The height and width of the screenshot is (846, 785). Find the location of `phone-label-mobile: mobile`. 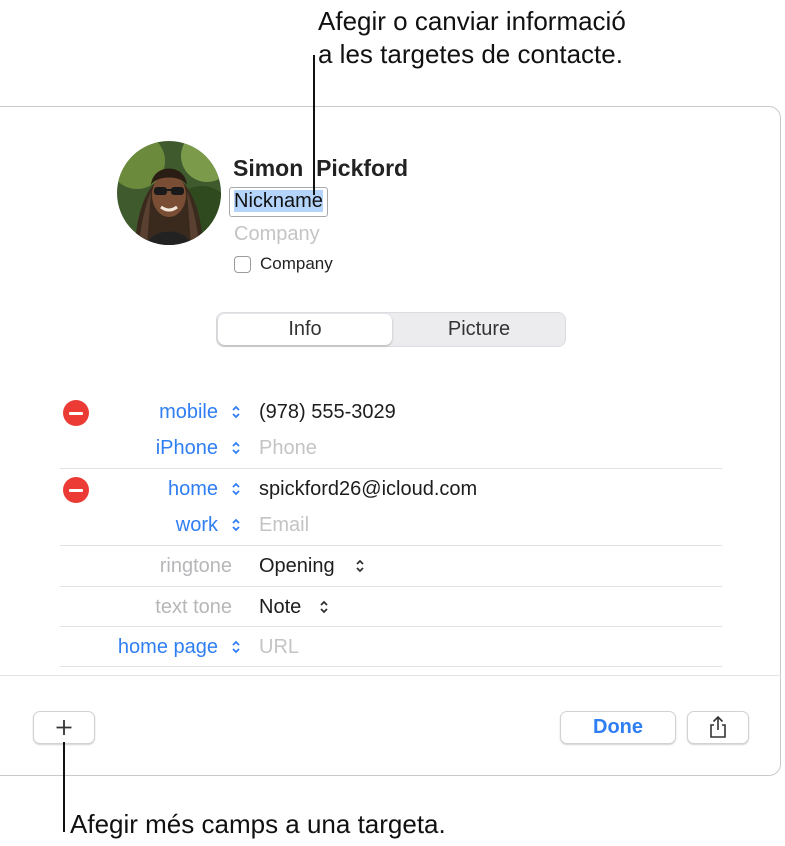

phone-label-mobile: mobile is located at coordinates (188, 412).